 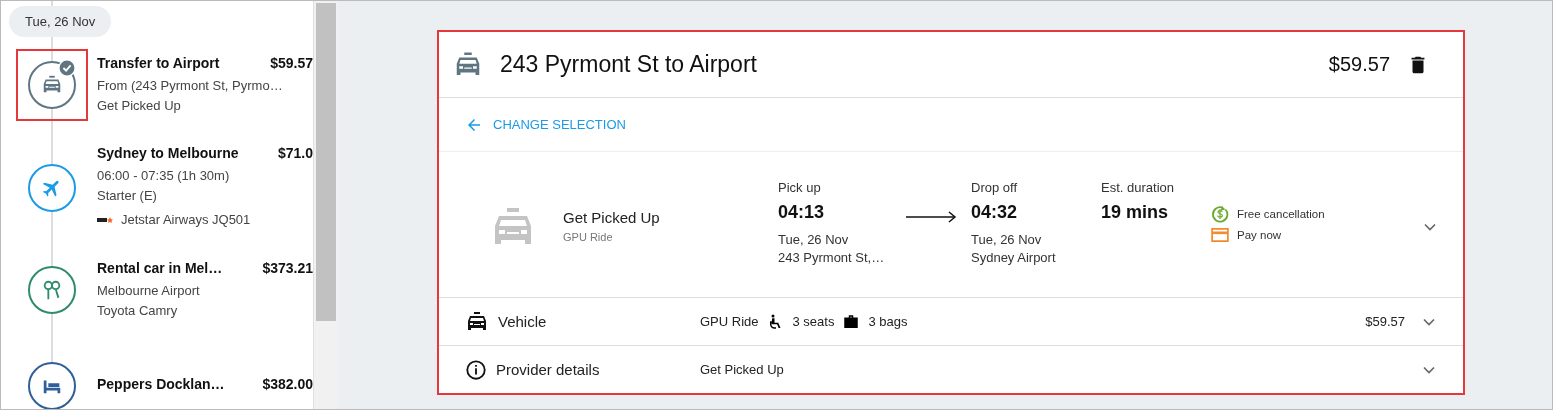 What do you see at coordinates (1359, 64) in the screenshot?
I see `total-price: $59.57` at bounding box center [1359, 64].